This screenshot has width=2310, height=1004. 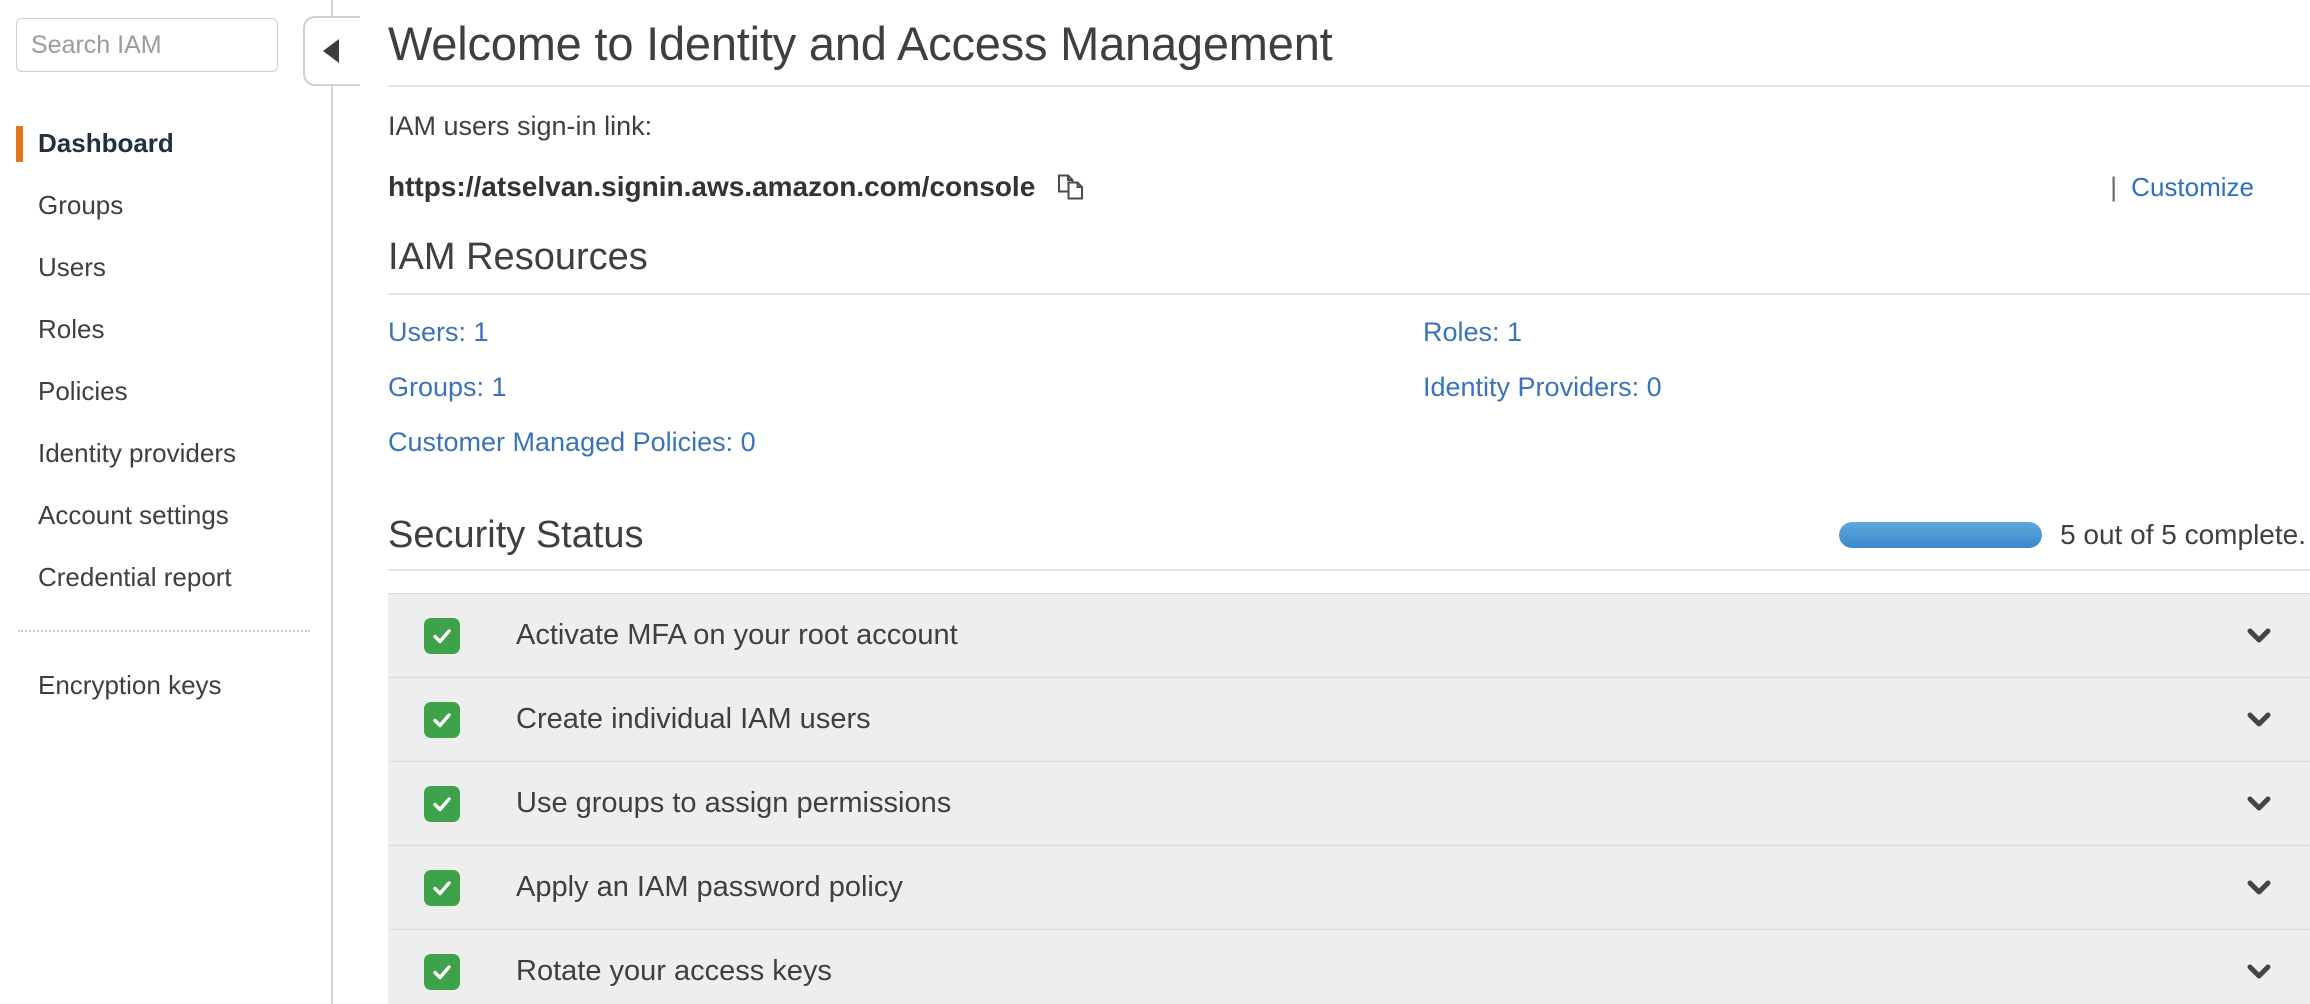 What do you see at coordinates (854, 387) in the screenshot?
I see `resource-link-groups: Groups: 1` at bounding box center [854, 387].